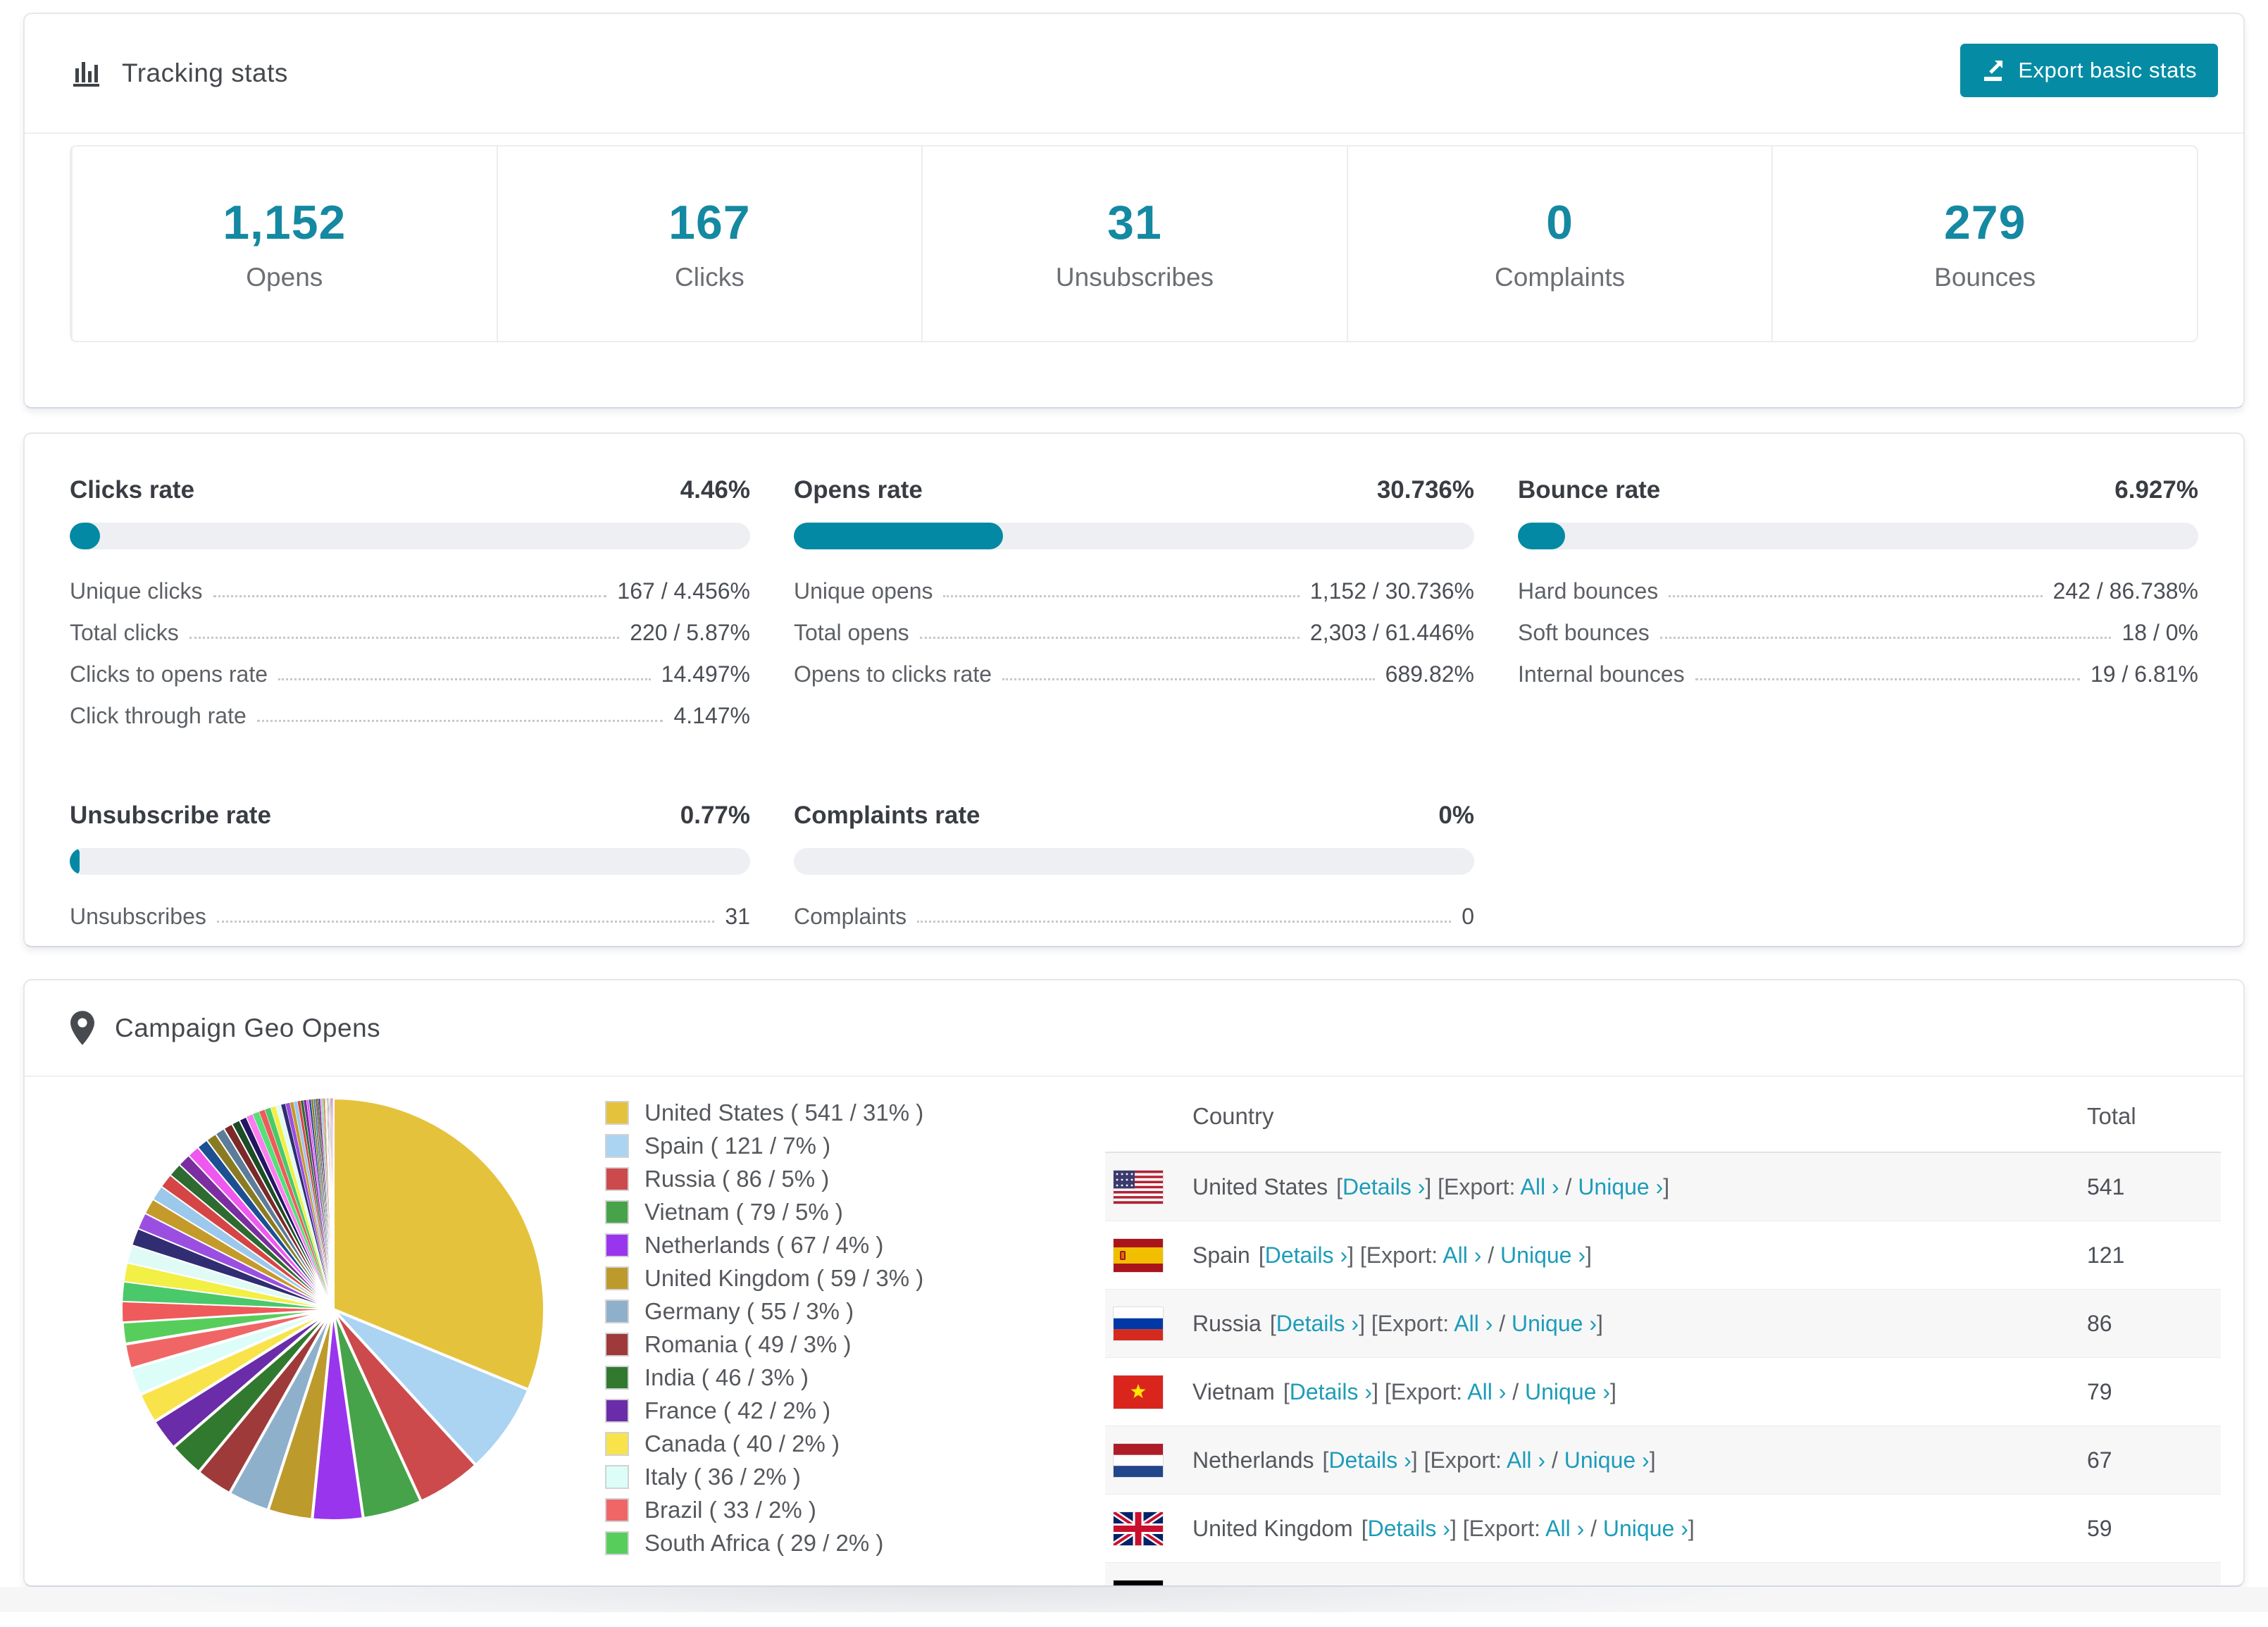  Describe the element at coordinates (1858, 591) in the screenshot. I see `rate-row: Hard bounces 242 / 86.738%` at that location.